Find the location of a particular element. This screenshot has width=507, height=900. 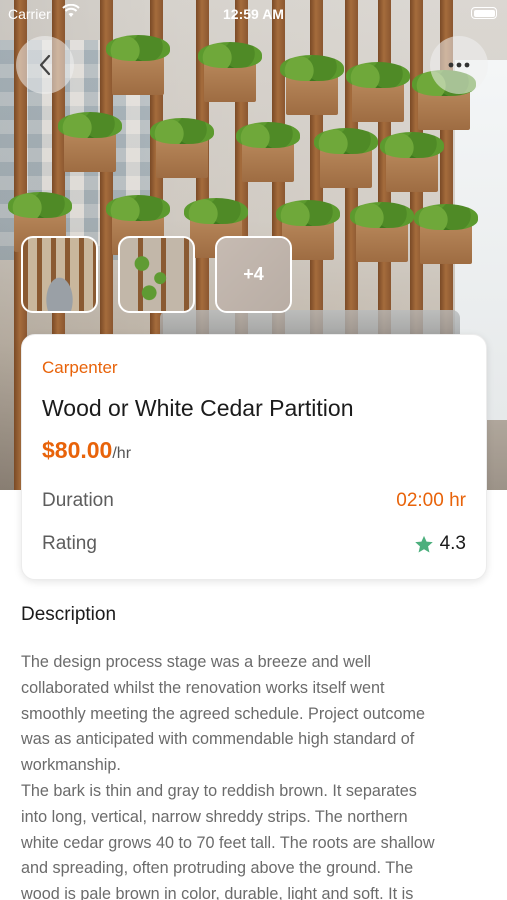

more-button is located at coordinates (459, 65).